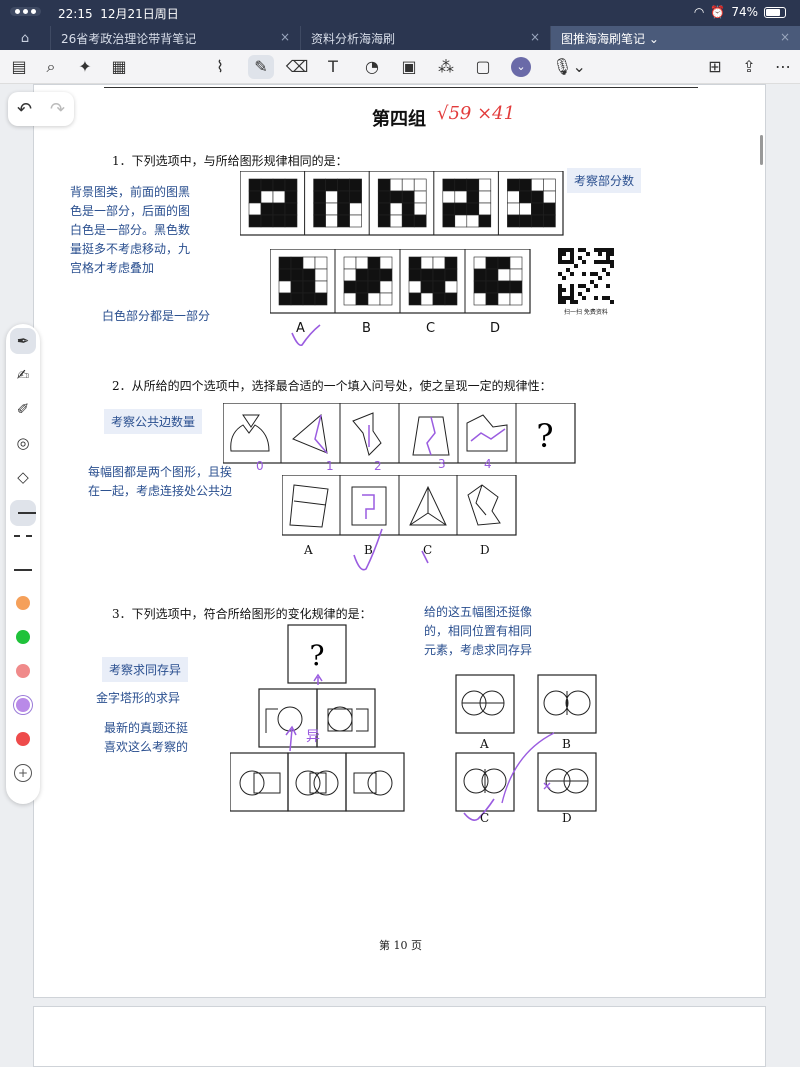  Describe the element at coordinates (316, 655) in the screenshot. I see `q3-question-mark: ?` at that location.